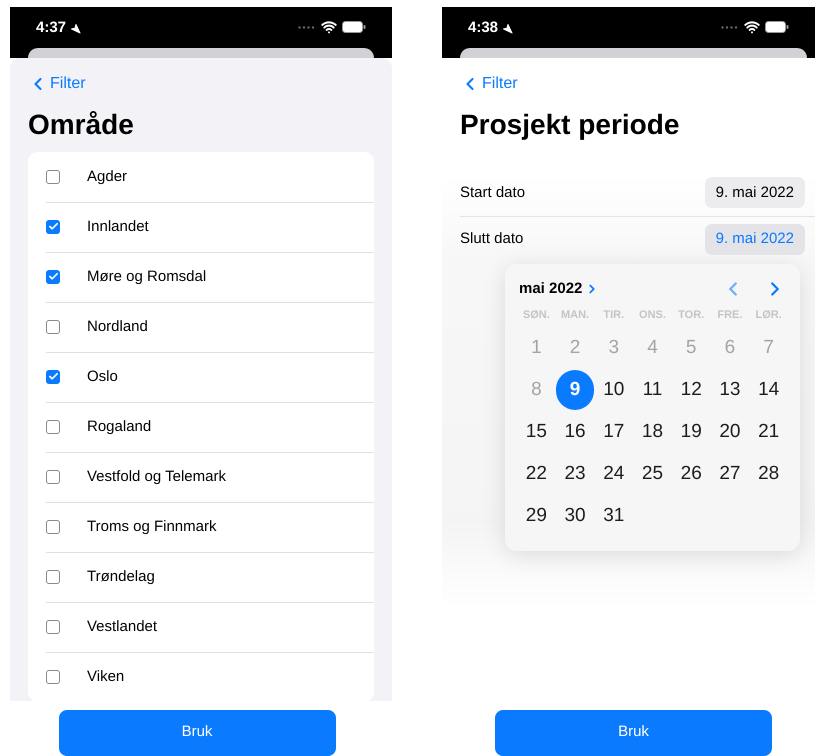  Describe the element at coordinates (575, 432) in the screenshot. I see `day-button: 16` at that location.